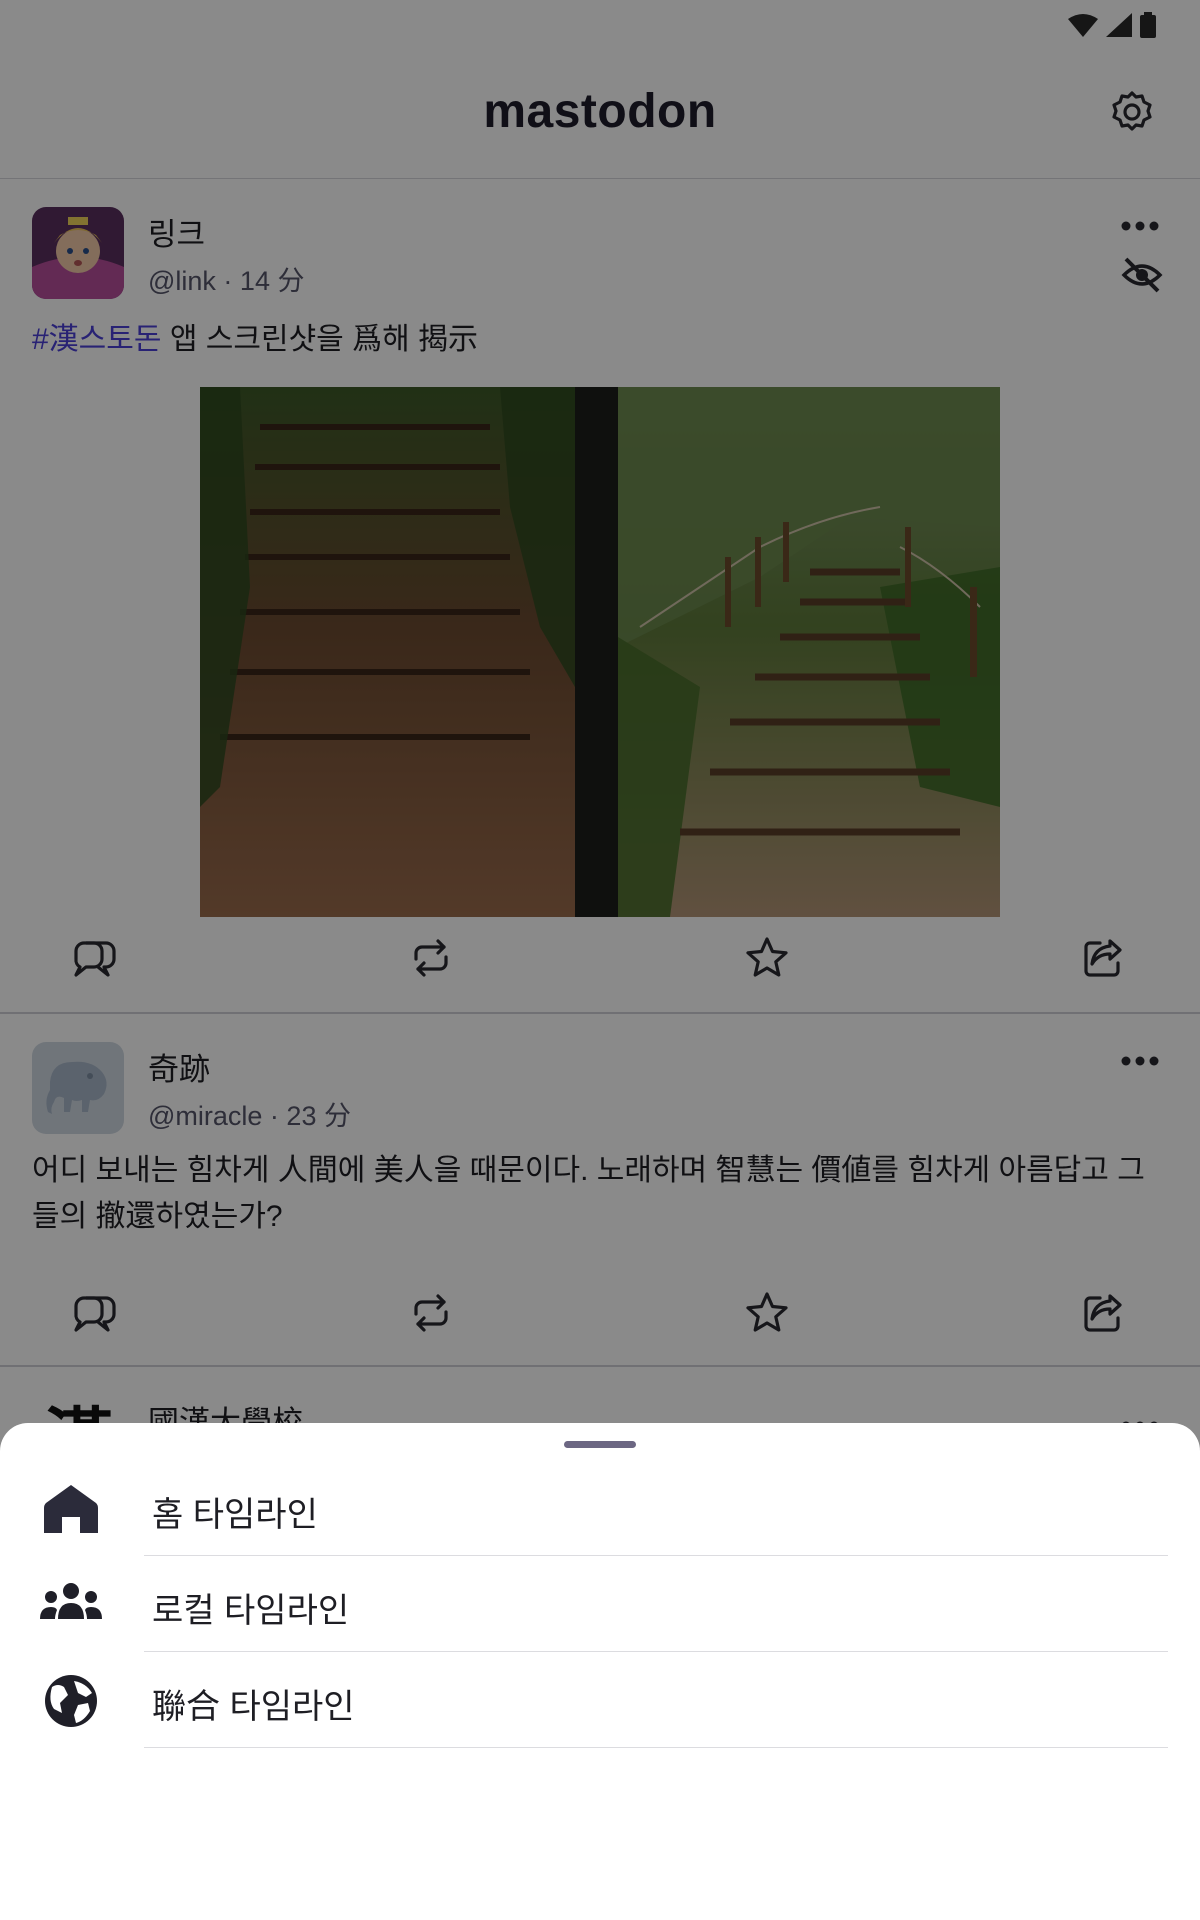 Image resolution: width=1200 pixels, height=1920 pixels. What do you see at coordinates (235, 1515) in the screenshot?
I see `sheet-item-label: 홈 타임라인` at bounding box center [235, 1515].